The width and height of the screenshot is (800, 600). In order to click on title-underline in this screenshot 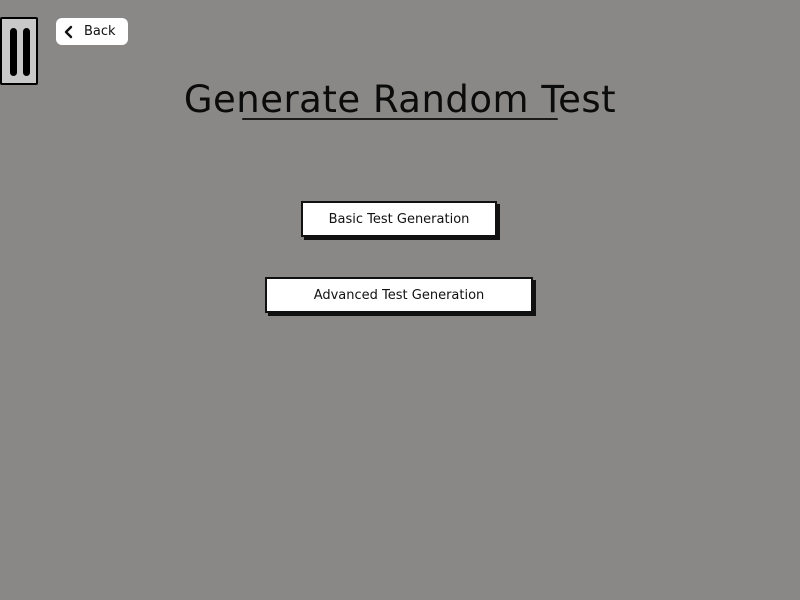, I will do `click(400, 119)`.